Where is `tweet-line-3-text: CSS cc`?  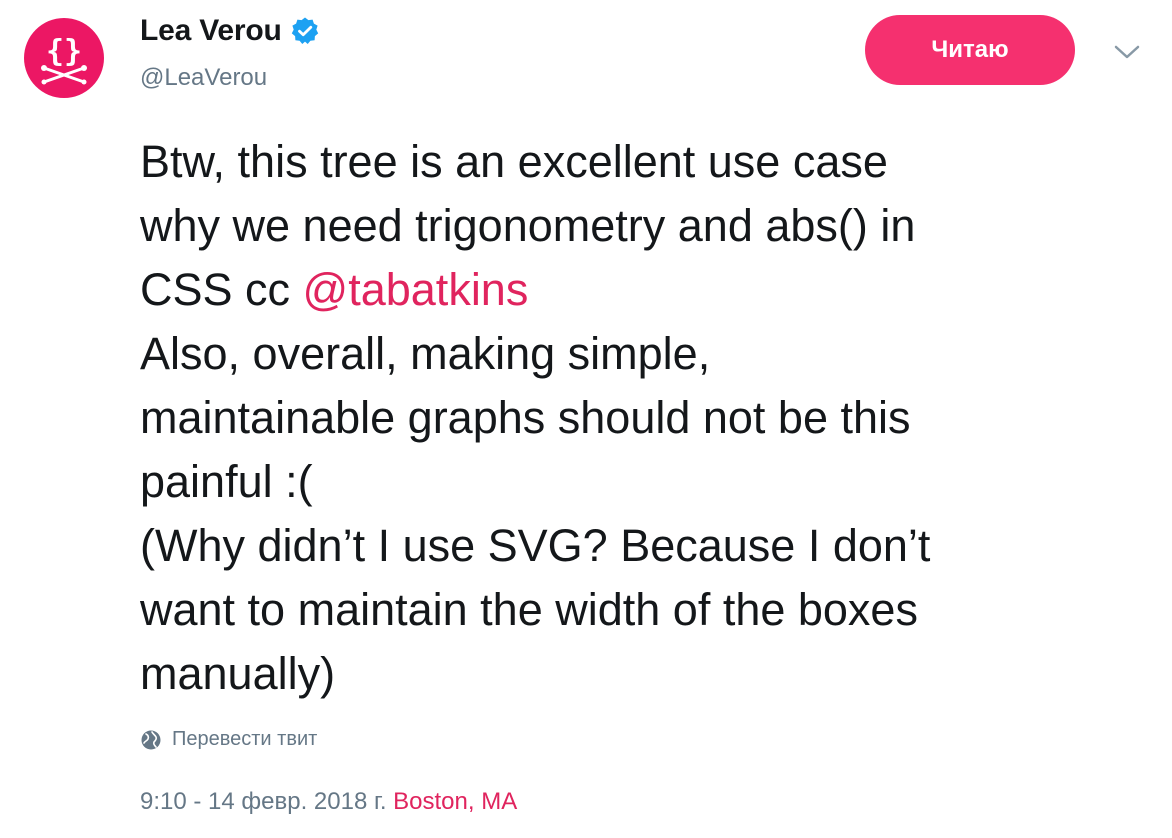
tweet-line-3-text: CSS cc is located at coordinates (221, 289).